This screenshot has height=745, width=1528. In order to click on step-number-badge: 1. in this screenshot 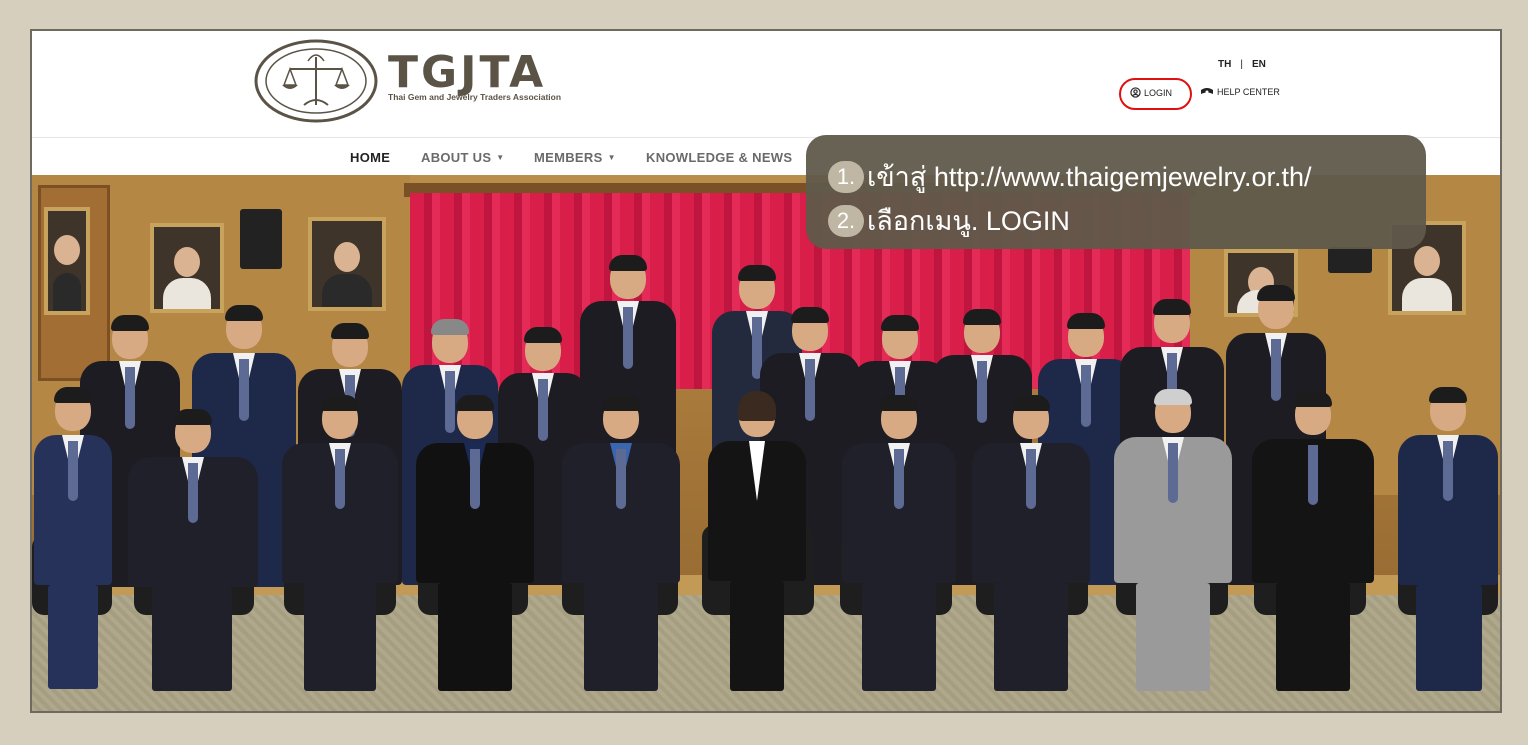, I will do `click(846, 176)`.